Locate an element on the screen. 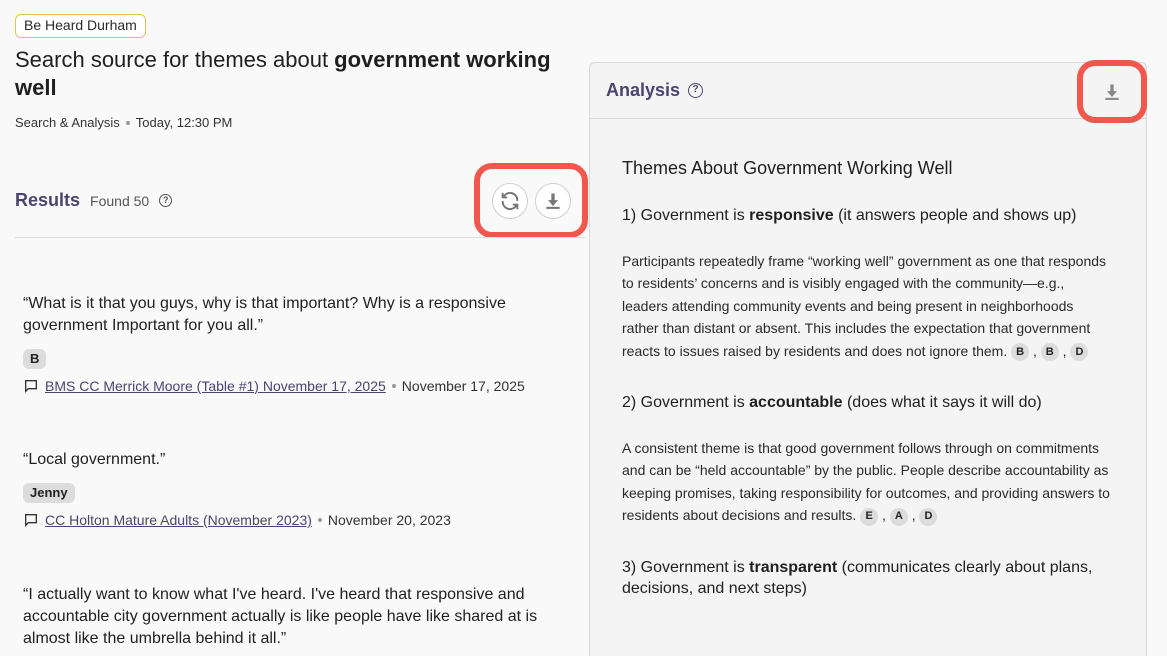 The width and height of the screenshot is (1167, 656). analysis-heading: Themes About Government Working Well is located at coordinates (787, 168).